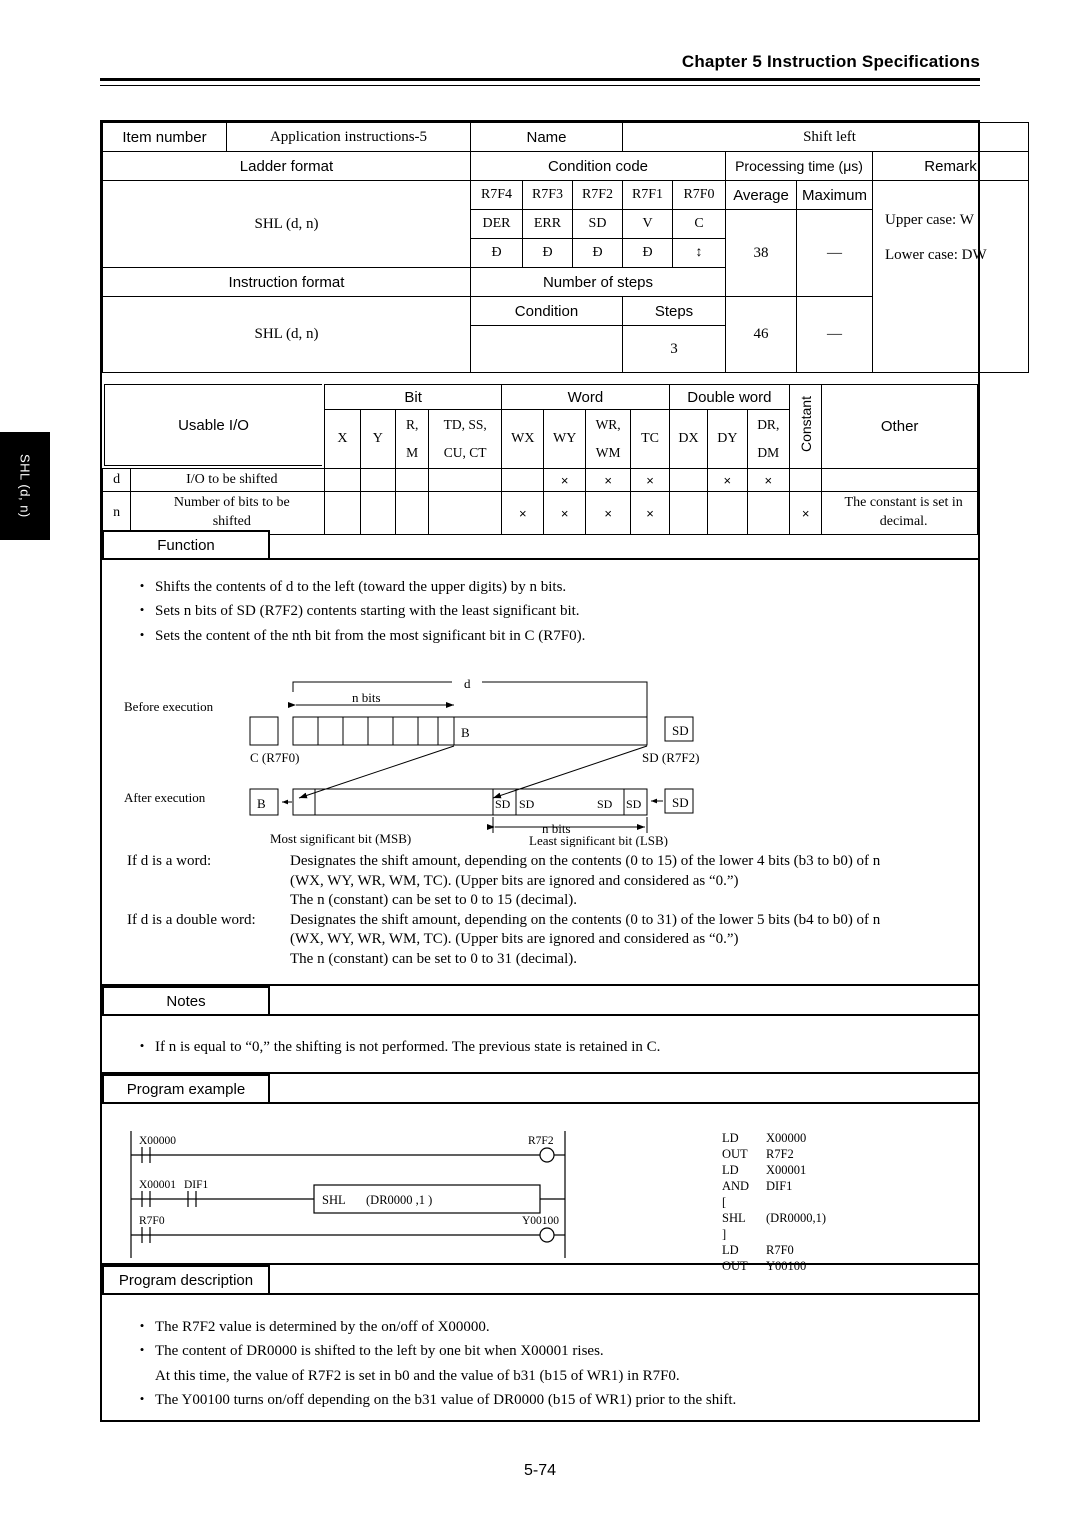 The image size is (1080, 1528). What do you see at coordinates (164, 137) in the screenshot?
I see `item-number-label: Item number` at bounding box center [164, 137].